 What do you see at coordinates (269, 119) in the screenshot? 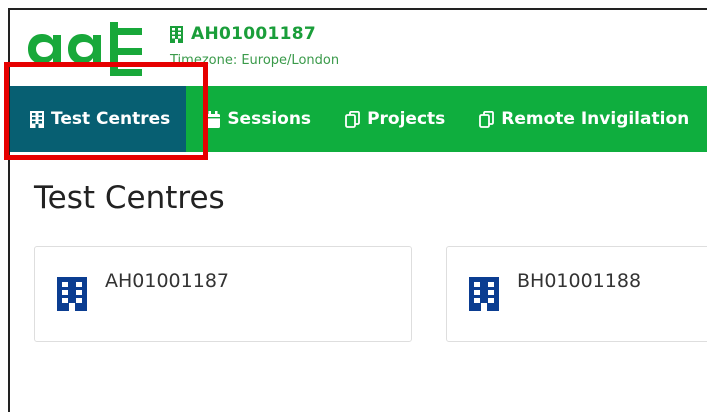
I see `nav-item-label: Sessions` at bounding box center [269, 119].